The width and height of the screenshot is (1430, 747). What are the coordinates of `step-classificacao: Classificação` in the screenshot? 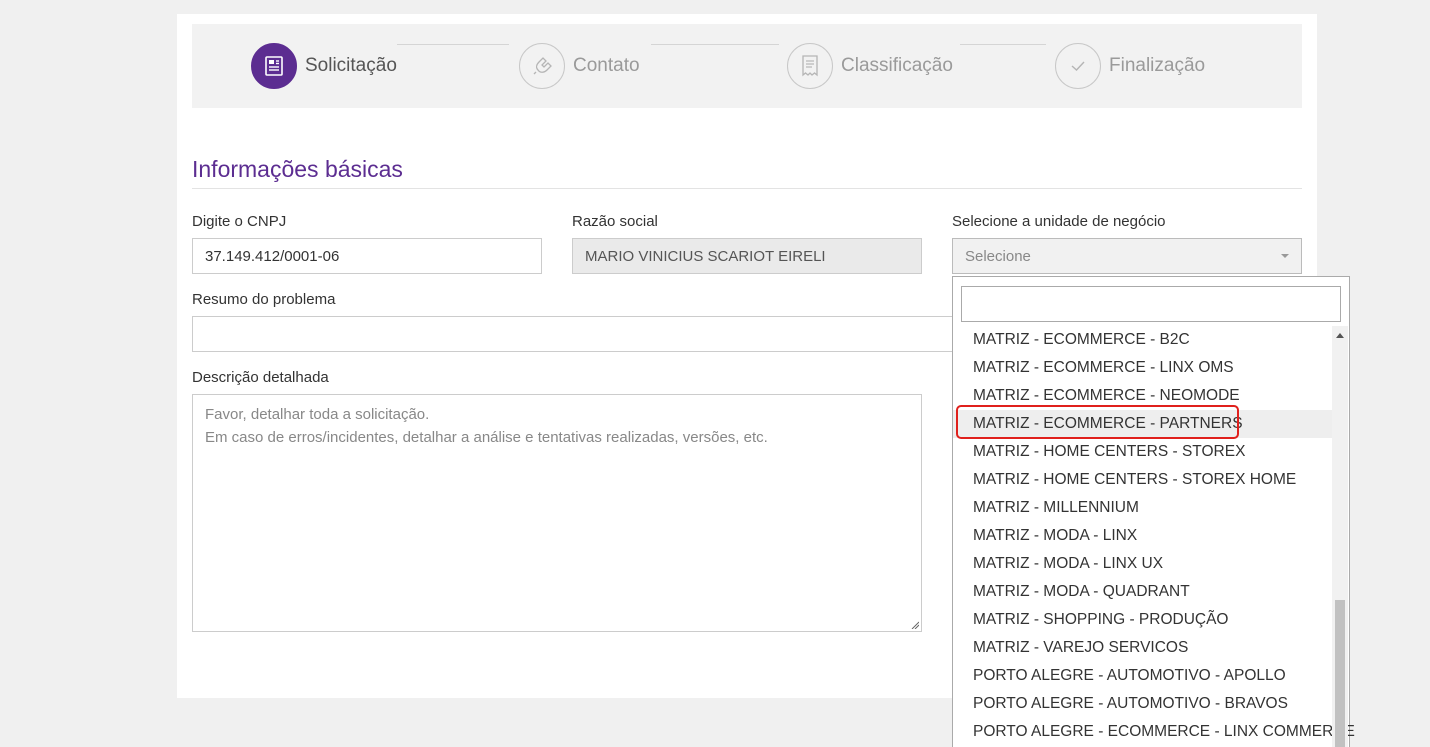 It's located at (870, 66).